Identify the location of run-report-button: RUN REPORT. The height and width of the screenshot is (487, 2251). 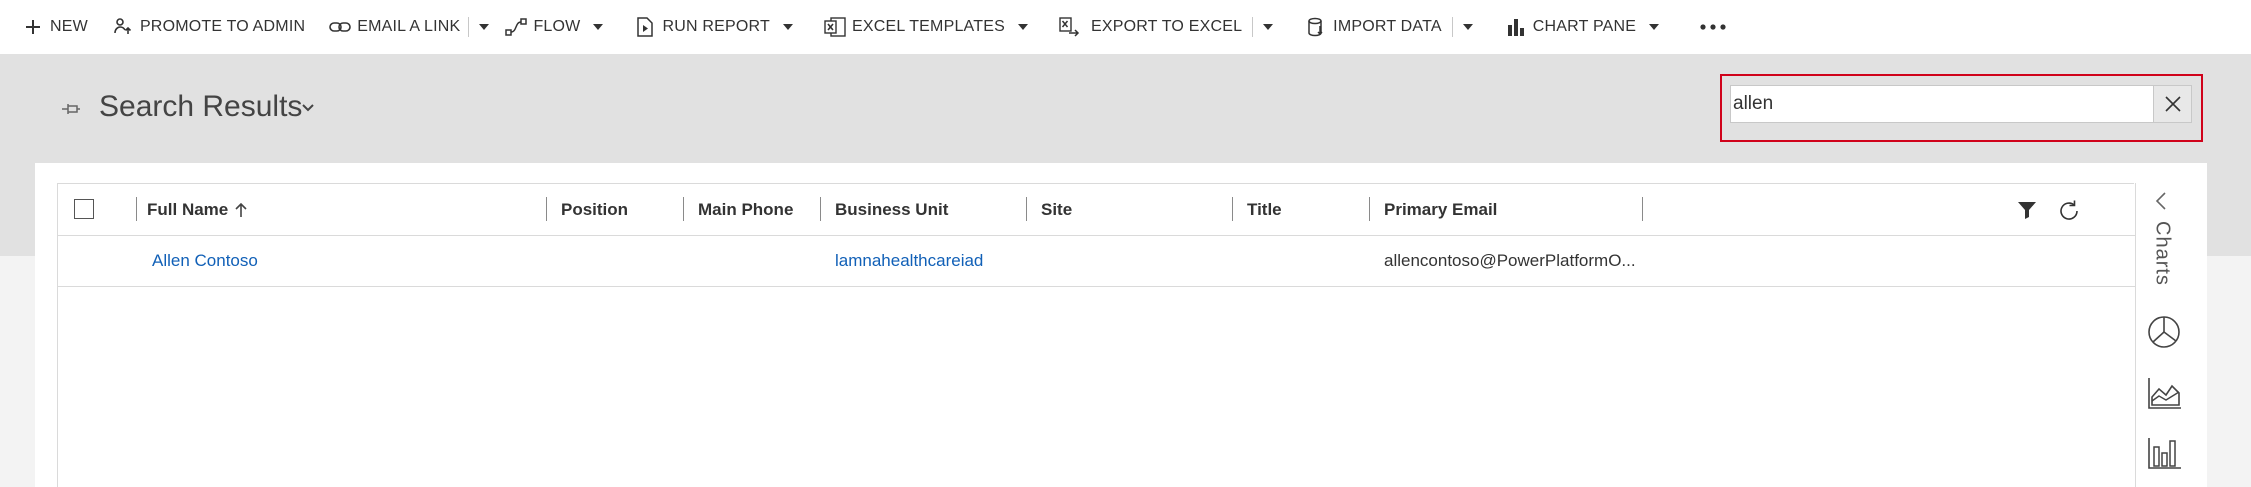
(714, 27).